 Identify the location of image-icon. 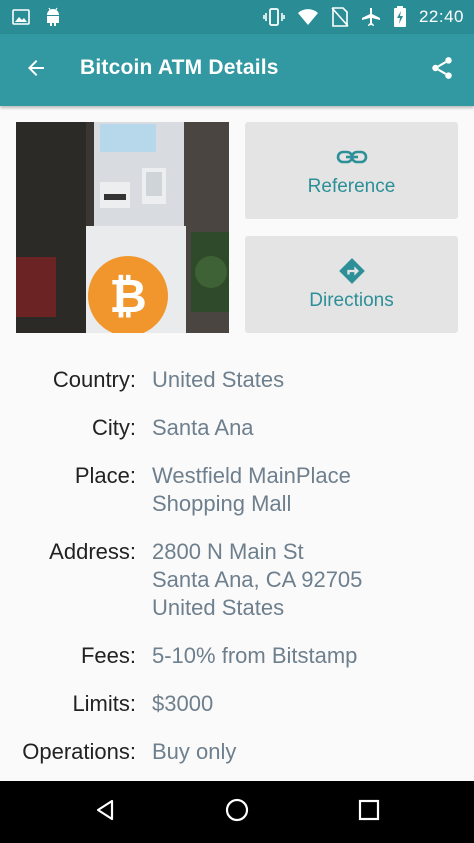
(21, 17).